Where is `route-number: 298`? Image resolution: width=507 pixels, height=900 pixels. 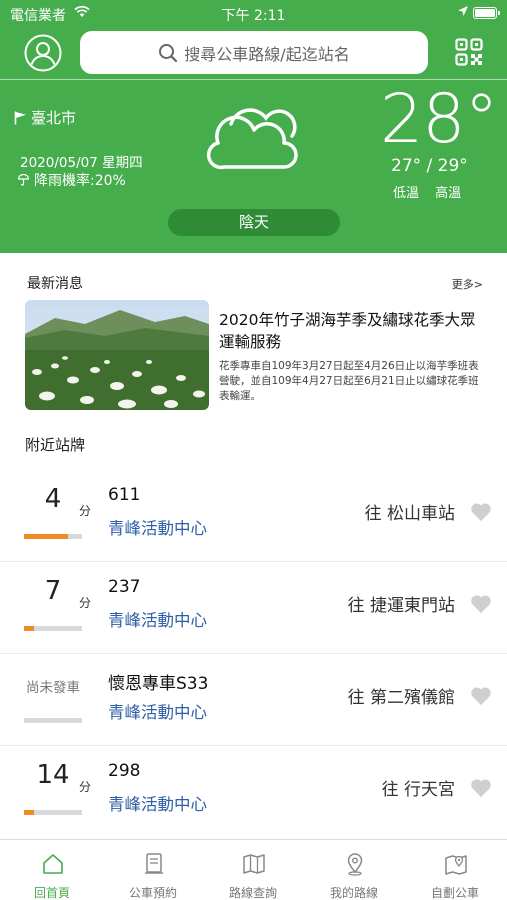
route-number: 298 is located at coordinates (124, 771).